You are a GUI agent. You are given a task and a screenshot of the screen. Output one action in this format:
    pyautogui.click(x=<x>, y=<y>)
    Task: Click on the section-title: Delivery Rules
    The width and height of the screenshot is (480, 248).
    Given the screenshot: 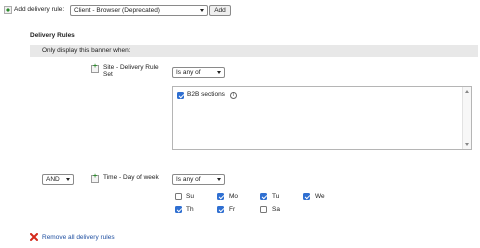 What is the action you would take?
    pyautogui.click(x=52, y=35)
    